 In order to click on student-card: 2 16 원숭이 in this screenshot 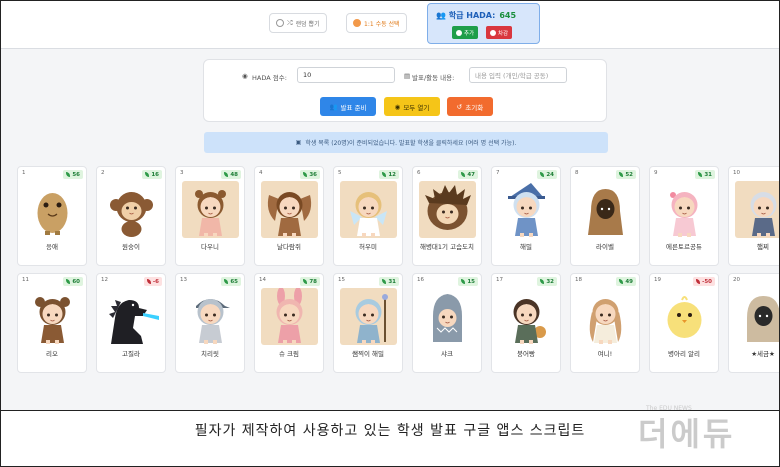, I will do `click(131, 216)`.